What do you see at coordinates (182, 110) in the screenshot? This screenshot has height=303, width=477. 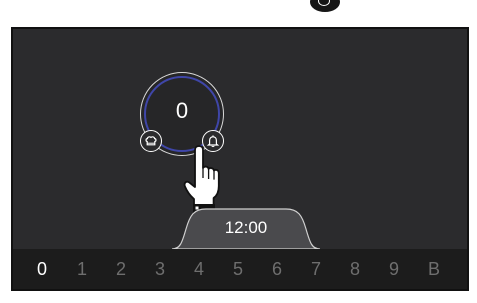 I see `dial-value: 0` at bounding box center [182, 110].